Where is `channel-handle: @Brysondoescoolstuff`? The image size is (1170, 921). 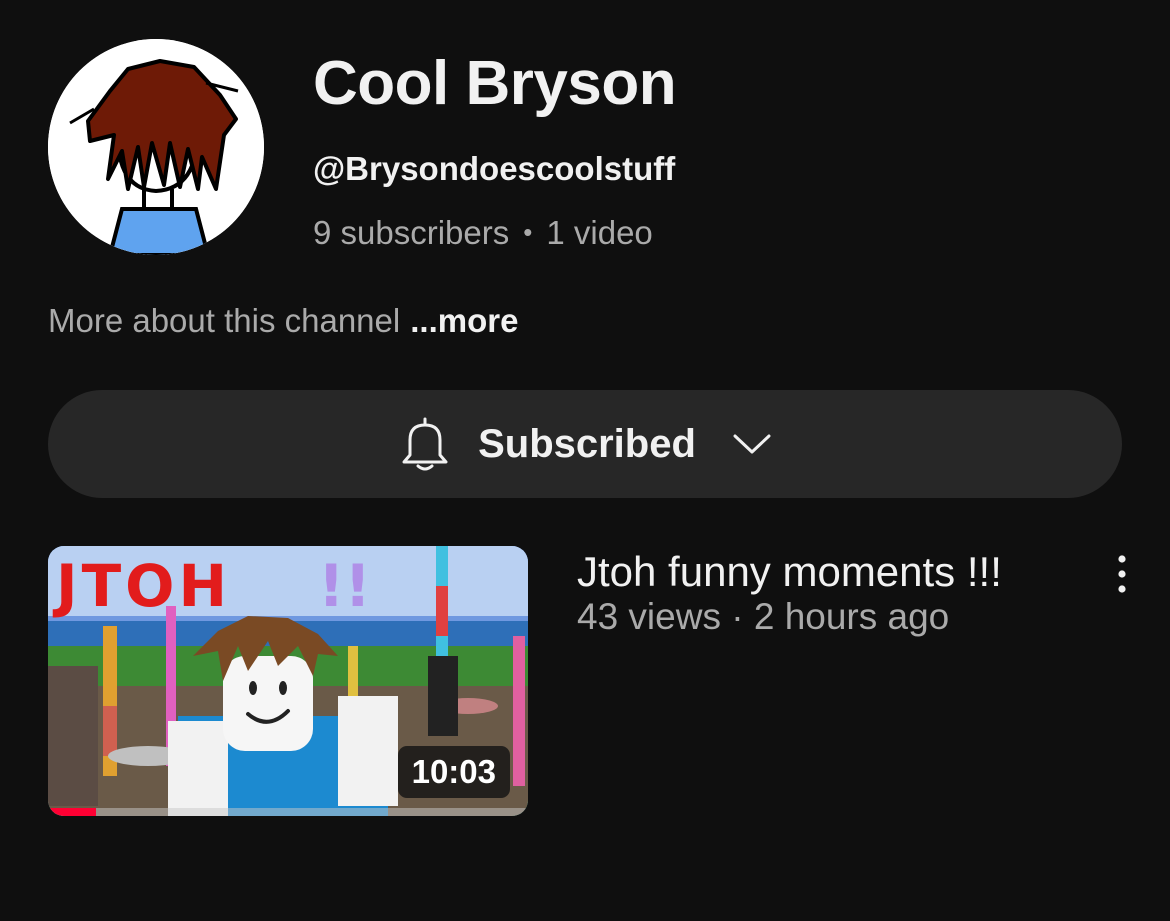 channel-handle: @Brysondoescoolstuff is located at coordinates (494, 168).